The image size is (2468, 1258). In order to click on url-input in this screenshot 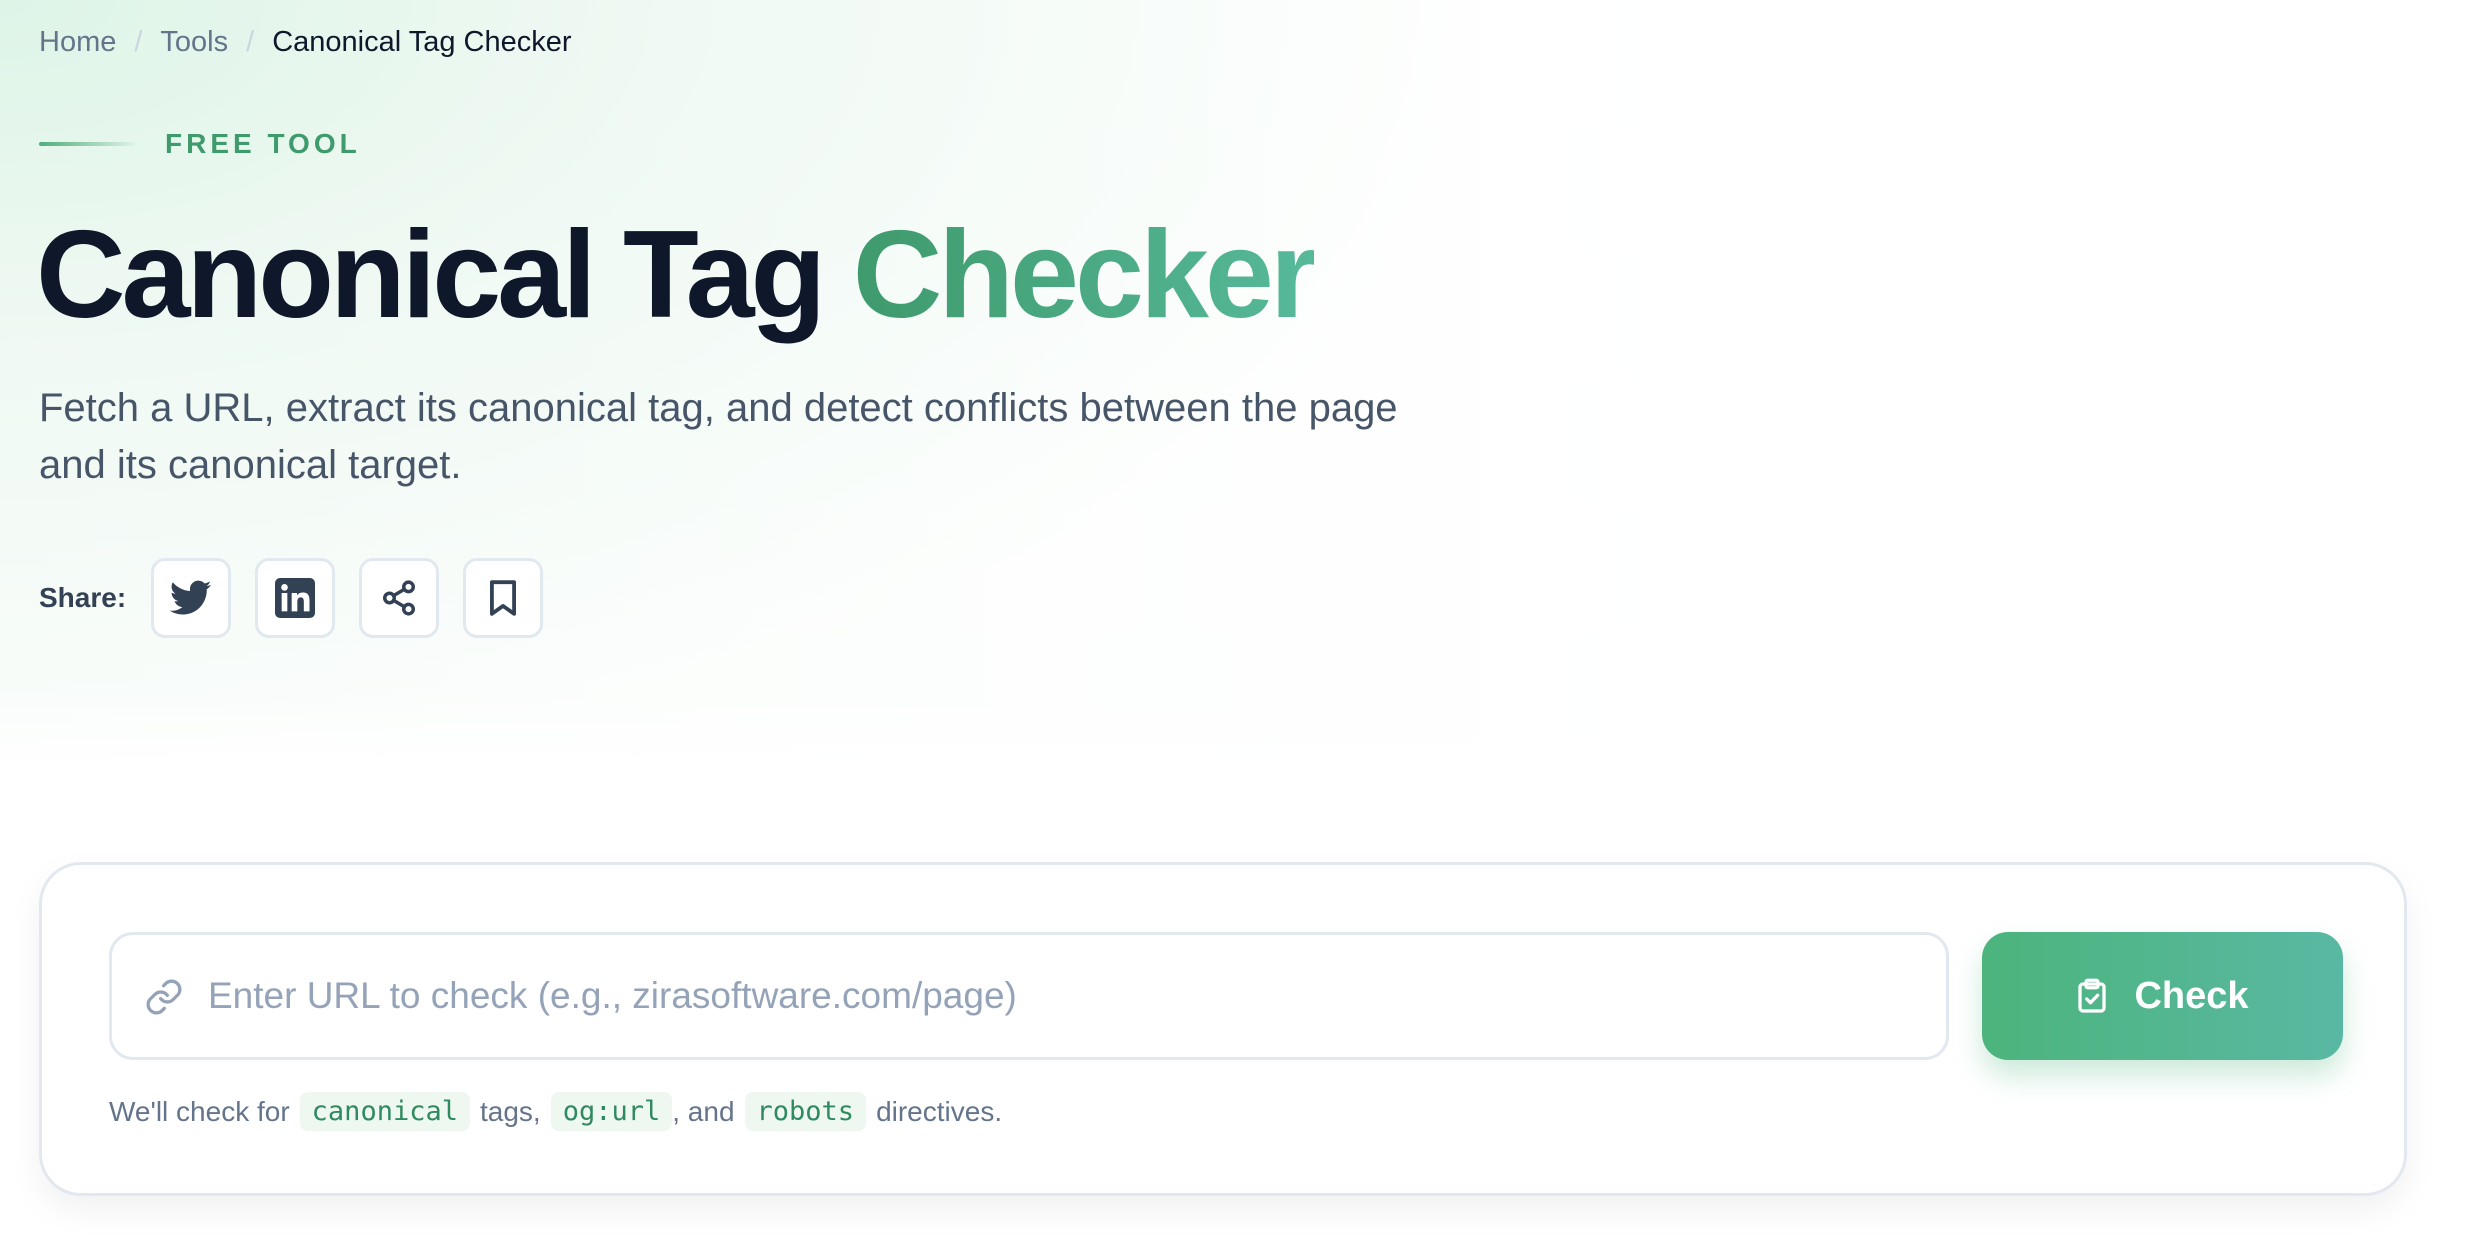, I will do `click(1068, 996)`.